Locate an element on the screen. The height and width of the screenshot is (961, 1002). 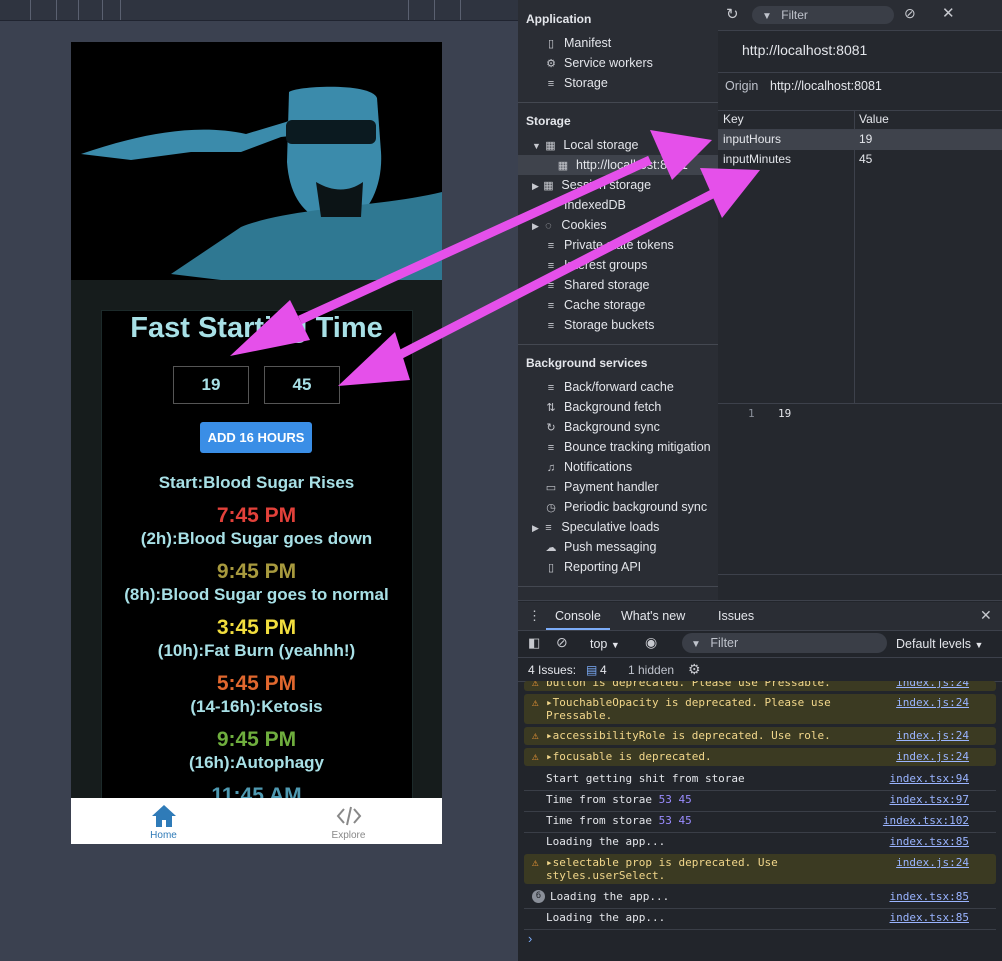
sidebar-item-payment-handler: ▭ Payment handler is located at coordinates (601, 487).